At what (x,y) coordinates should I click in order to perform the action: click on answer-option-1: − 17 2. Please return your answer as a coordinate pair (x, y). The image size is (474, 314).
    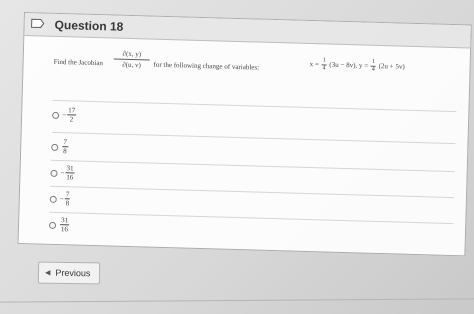
    Looking at the image, I should click on (252, 123).